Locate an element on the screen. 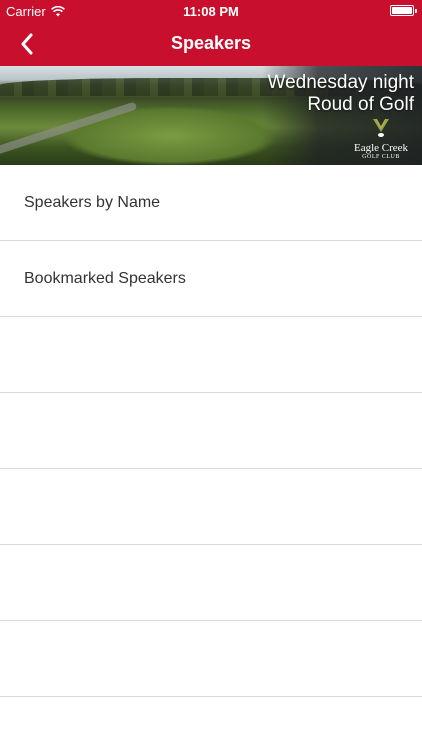 The width and height of the screenshot is (422, 750). header: Carrier 11:08 PM Speakers is located at coordinates (211, 33).